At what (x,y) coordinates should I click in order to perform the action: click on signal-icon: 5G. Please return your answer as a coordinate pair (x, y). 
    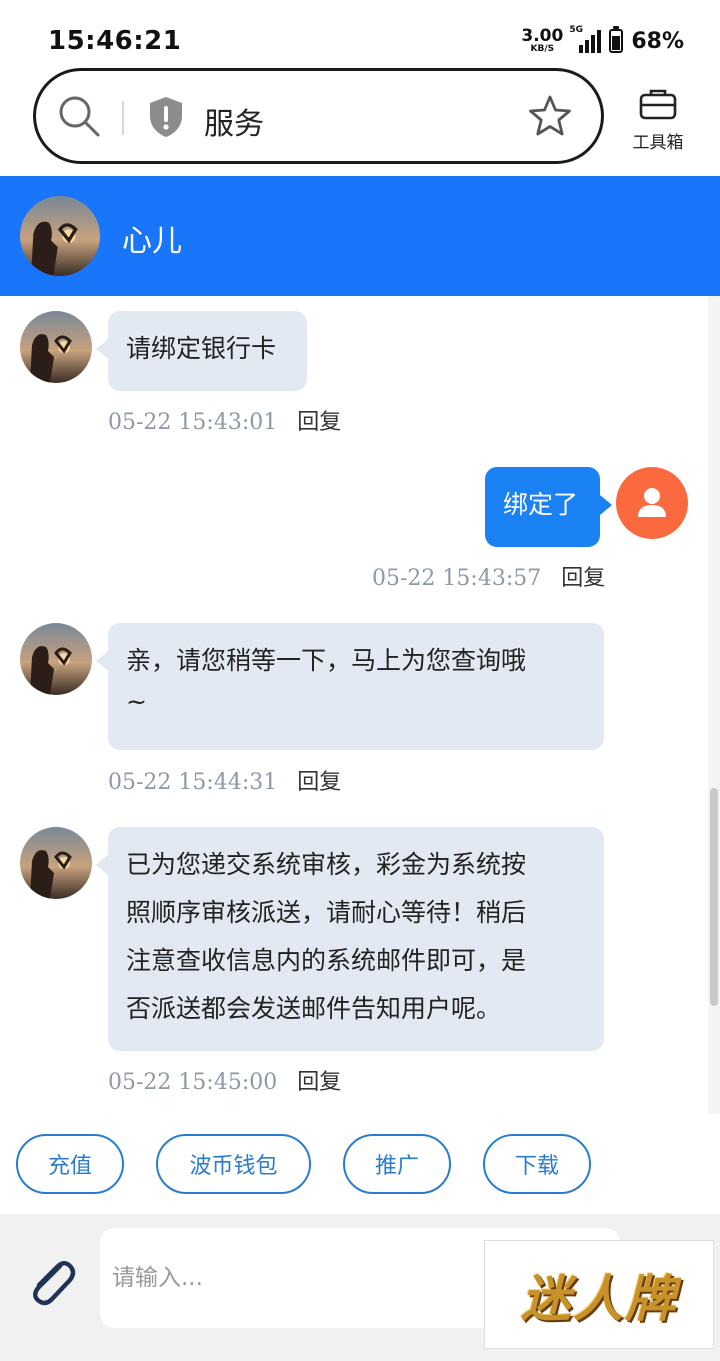
    Looking at the image, I should click on (585, 39).